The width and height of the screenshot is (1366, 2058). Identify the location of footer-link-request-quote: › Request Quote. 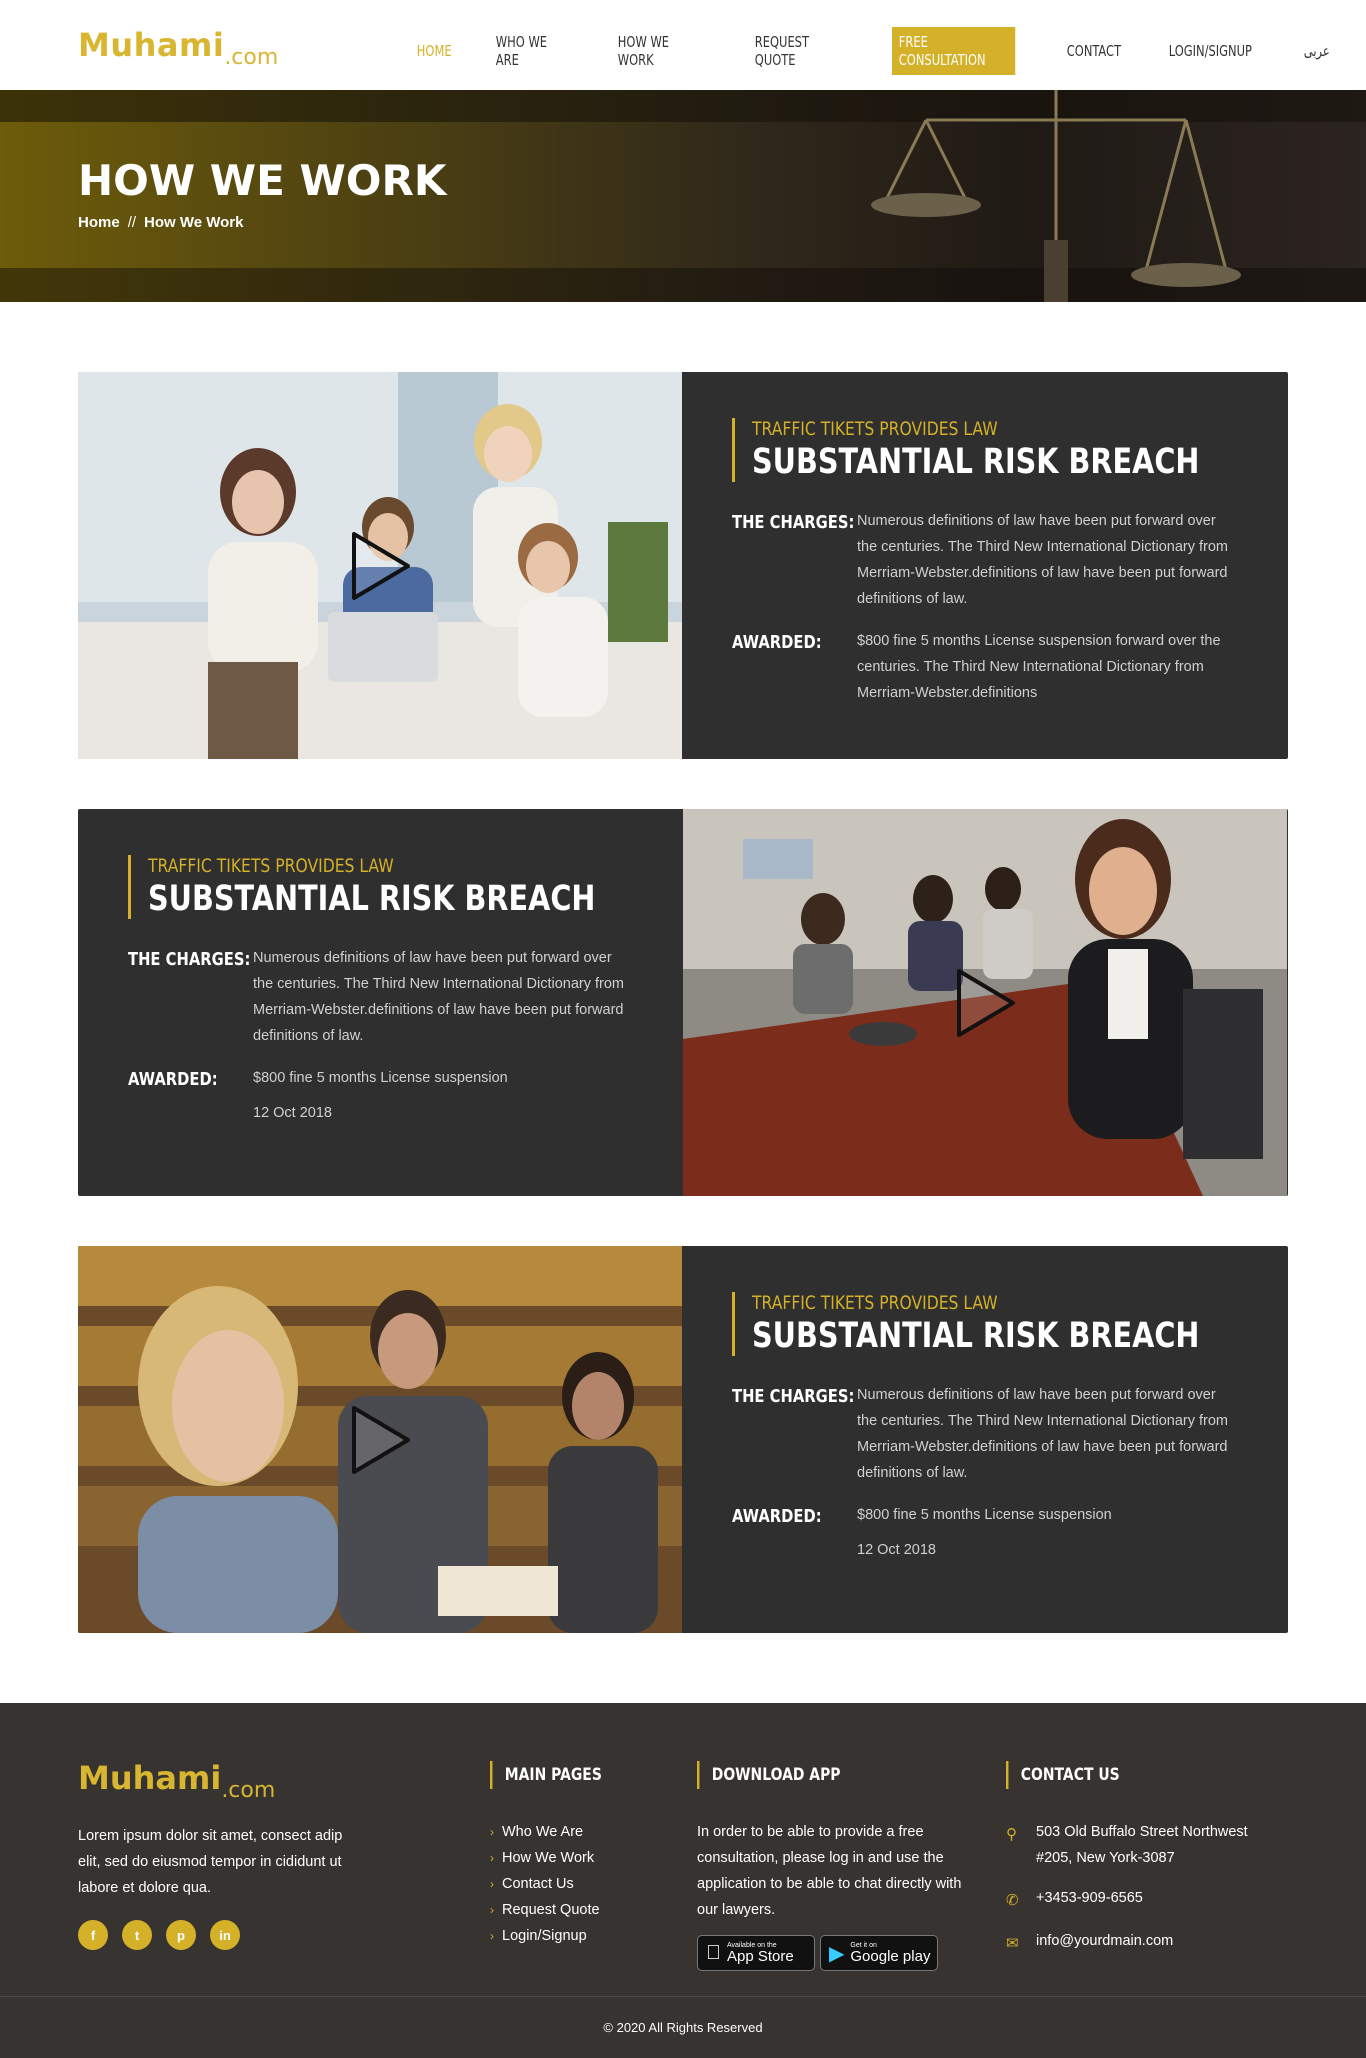
(558, 1910).